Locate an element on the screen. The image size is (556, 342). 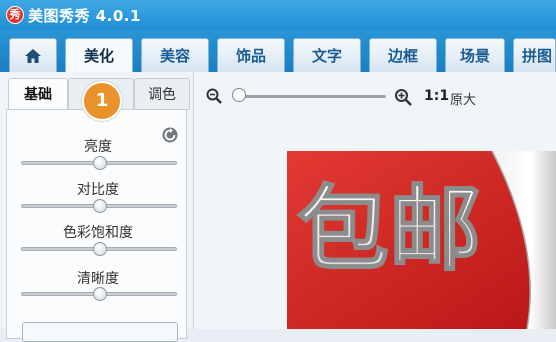
subtab-color: 调色 is located at coordinates (162, 94).